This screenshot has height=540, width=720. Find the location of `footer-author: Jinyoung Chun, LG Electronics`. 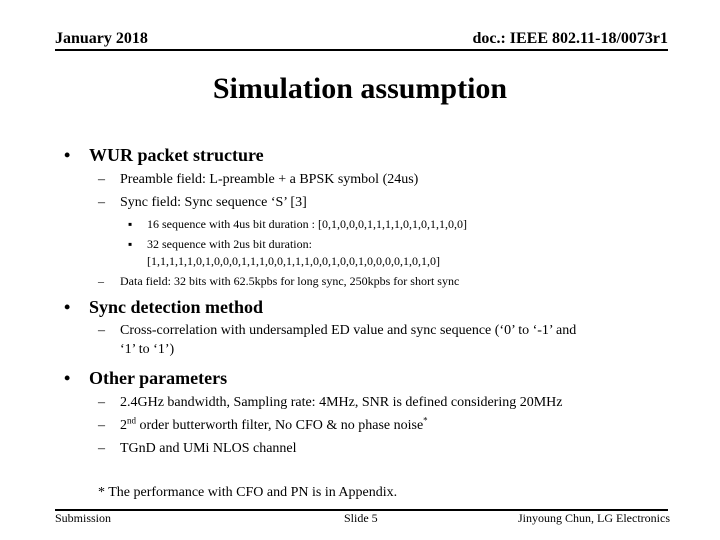

footer-author: Jinyoung Chun, LG Electronics is located at coordinates (594, 518).